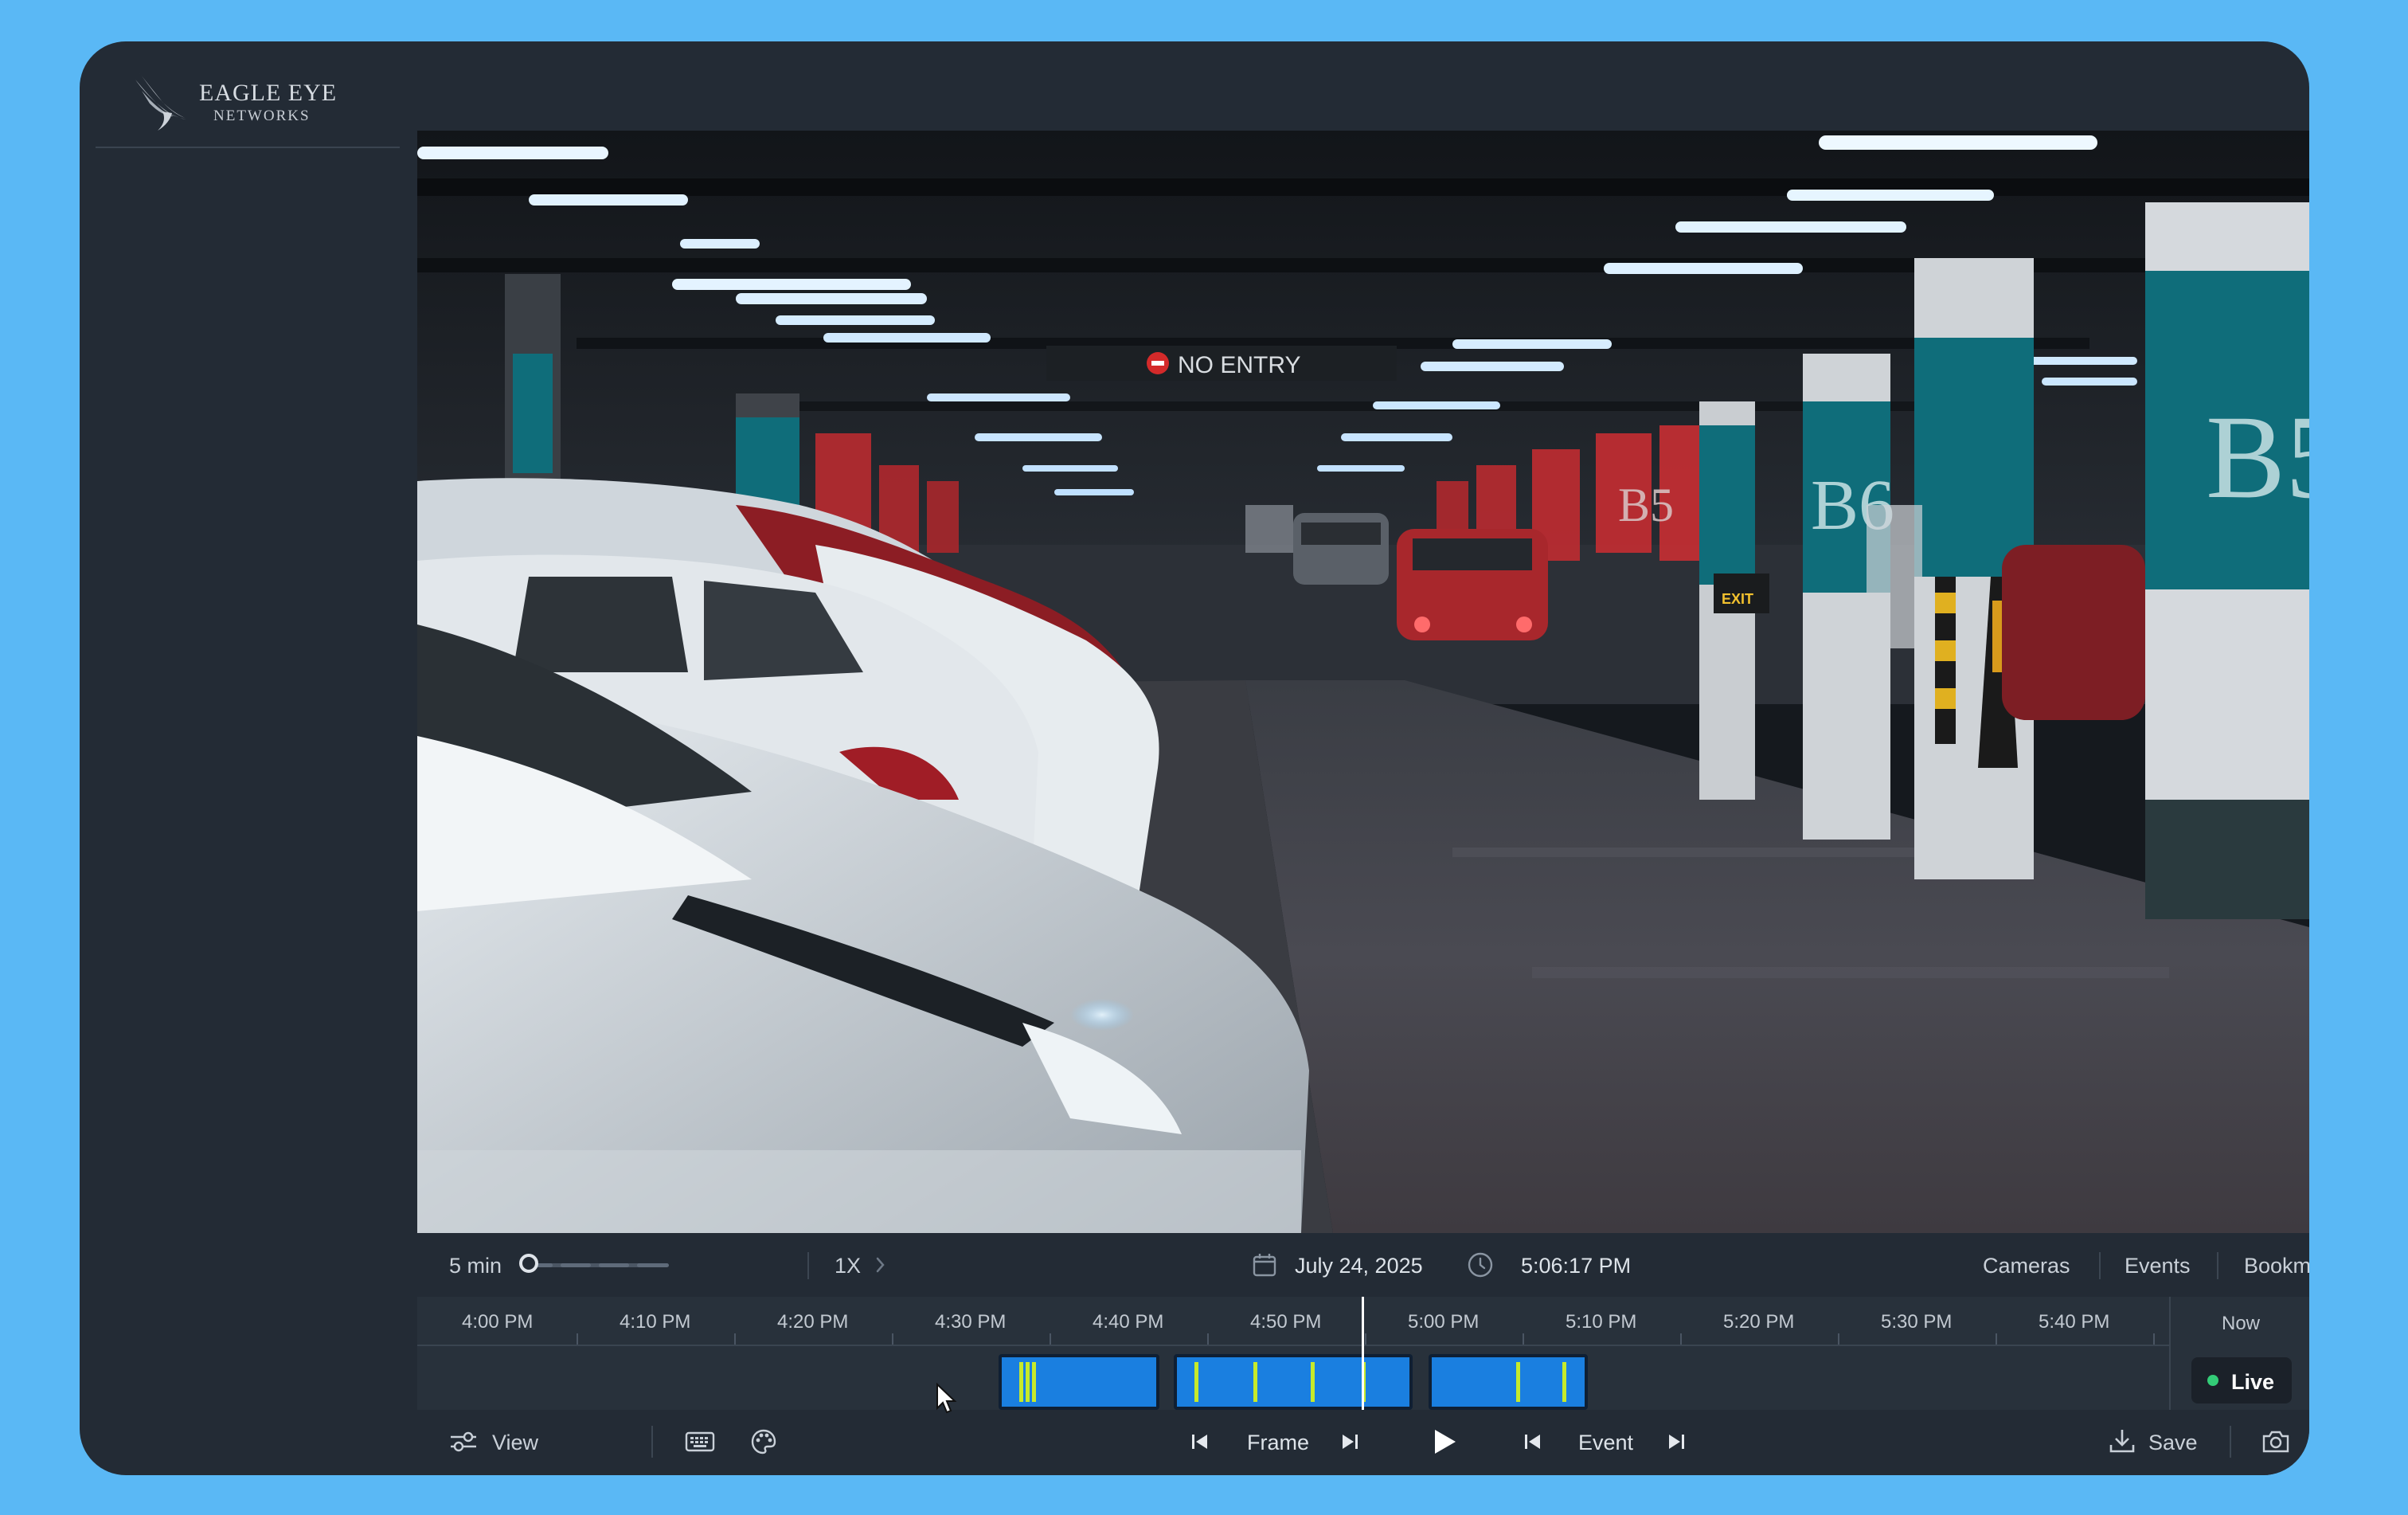 This screenshot has height=1515, width=2408. What do you see at coordinates (1606, 1442) in the screenshot?
I see `event-label: Event` at bounding box center [1606, 1442].